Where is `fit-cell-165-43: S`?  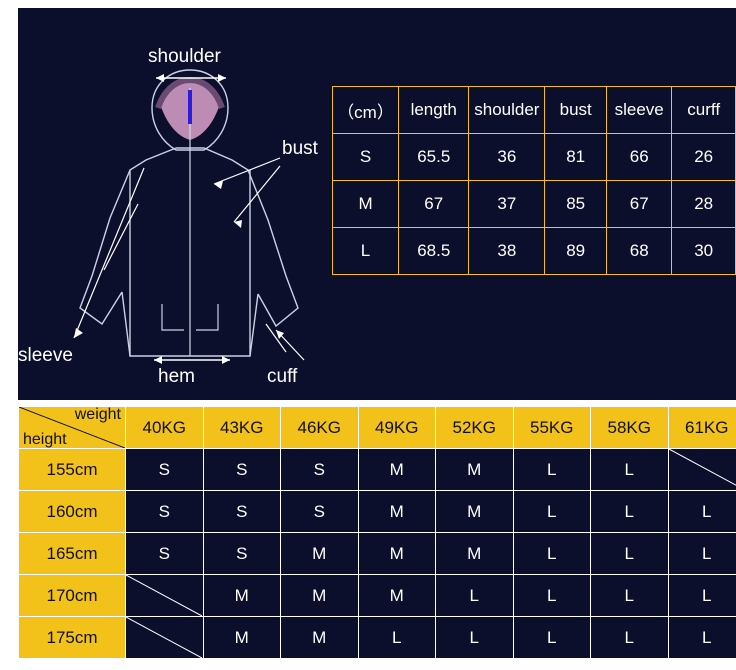 fit-cell-165-43: S is located at coordinates (241, 553).